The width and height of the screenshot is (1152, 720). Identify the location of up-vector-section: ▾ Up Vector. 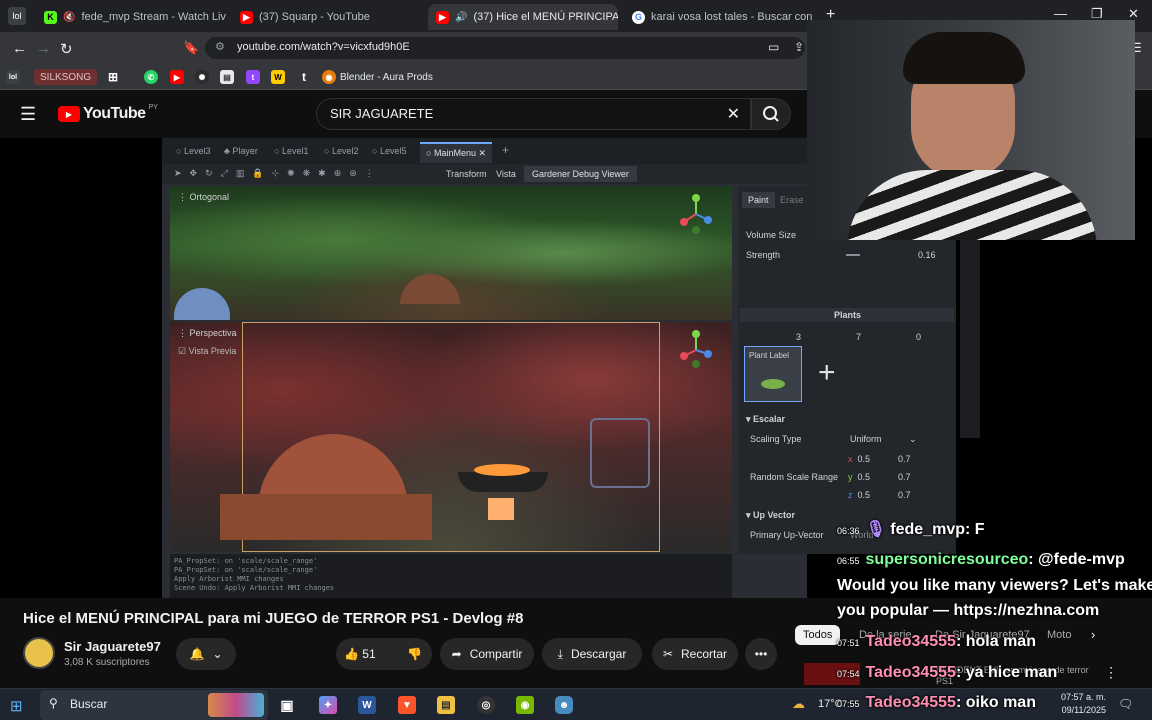
(771, 515).